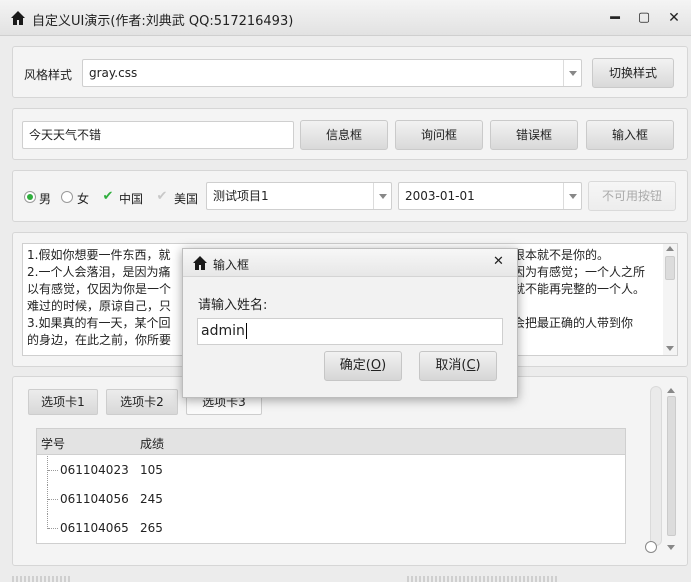 This screenshot has height=582, width=691. I want to click on row-score: 265, so click(151, 528).